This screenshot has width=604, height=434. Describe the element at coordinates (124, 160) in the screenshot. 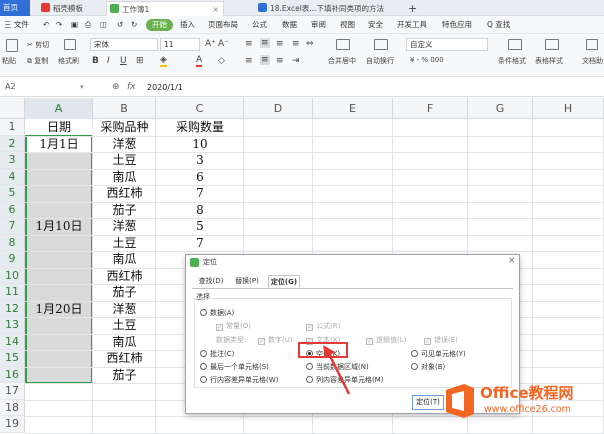

I see `cell-b3: 土豆` at that location.